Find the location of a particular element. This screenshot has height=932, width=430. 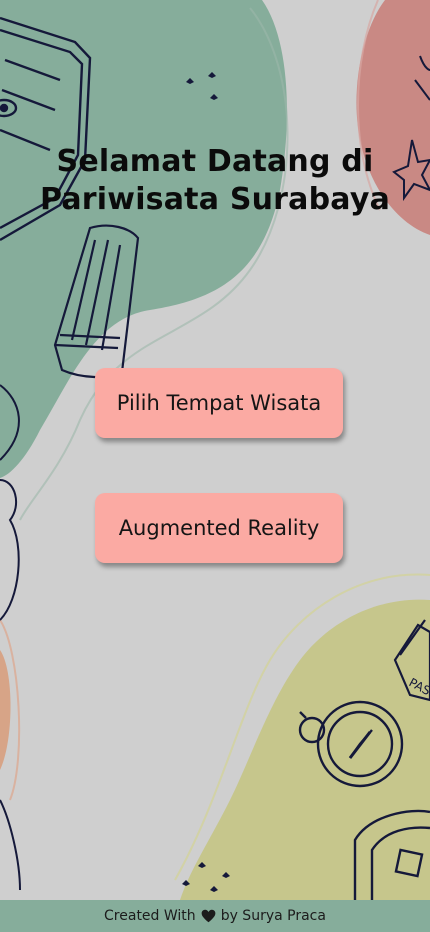

footer: Created With by Surya Praca is located at coordinates (215, 916).